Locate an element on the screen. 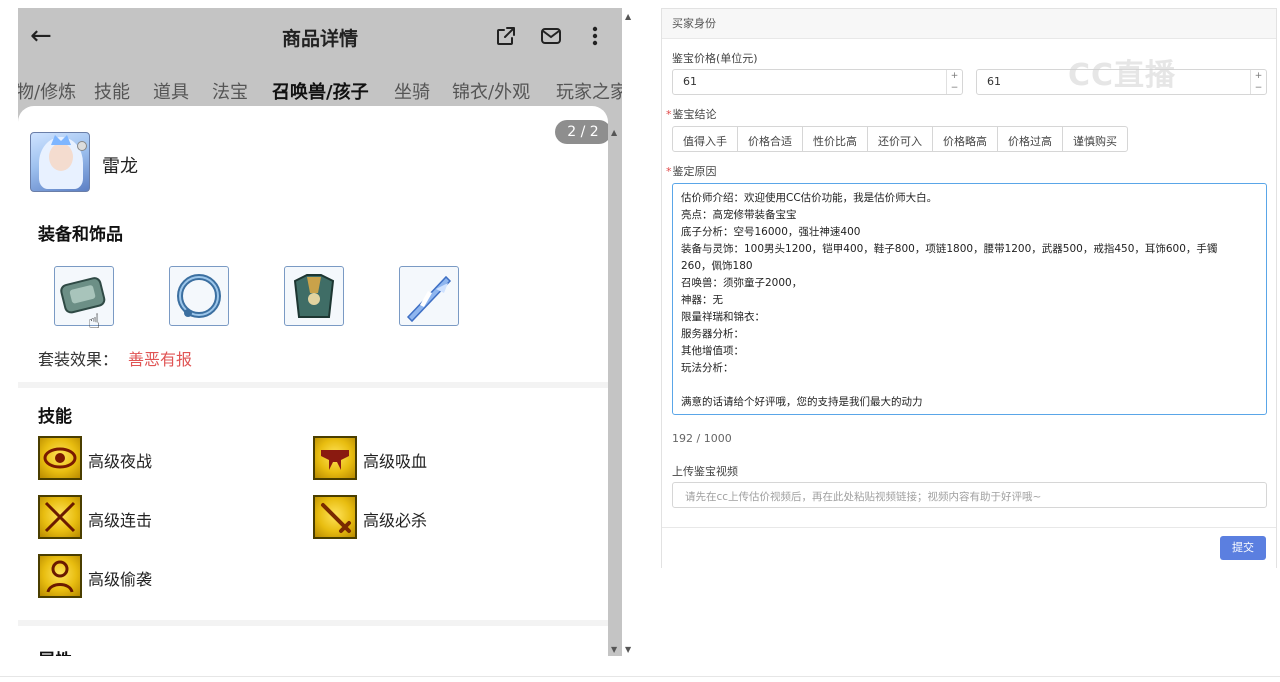 The image size is (1280, 682). page-title: 商品详情 is located at coordinates (319, 39).